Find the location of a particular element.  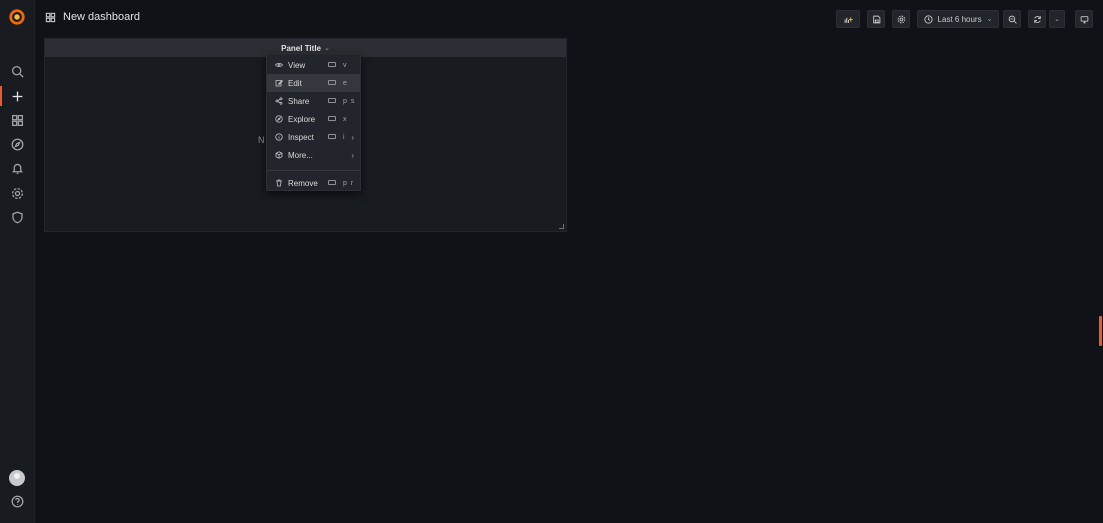

refresh-button is located at coordinates (1037, 19).